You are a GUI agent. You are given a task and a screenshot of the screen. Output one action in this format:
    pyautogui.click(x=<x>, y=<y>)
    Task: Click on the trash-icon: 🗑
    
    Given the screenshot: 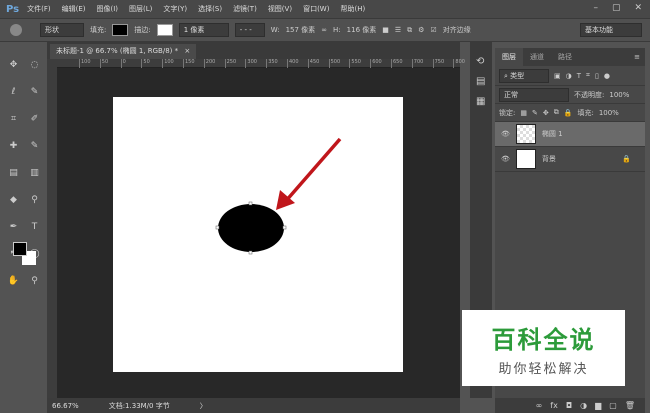 What is the action you would take?
    pyautogui.click(x=630, y=405)
    